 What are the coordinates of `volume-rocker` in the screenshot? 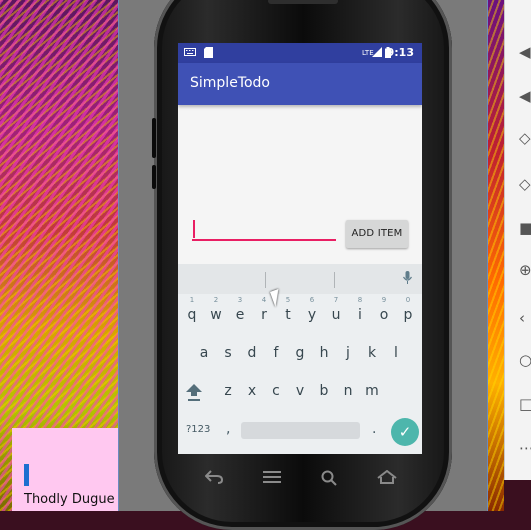 It's located at (154, 138).